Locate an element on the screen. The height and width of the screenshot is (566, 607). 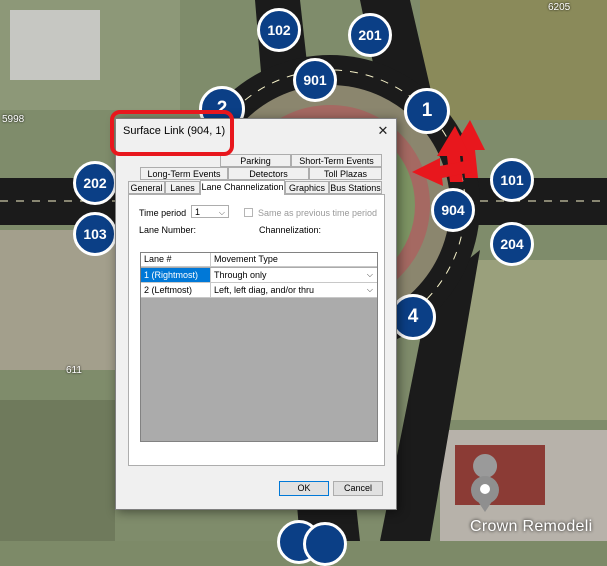
time-period-value: 1 is located at coordinates (198, 212).